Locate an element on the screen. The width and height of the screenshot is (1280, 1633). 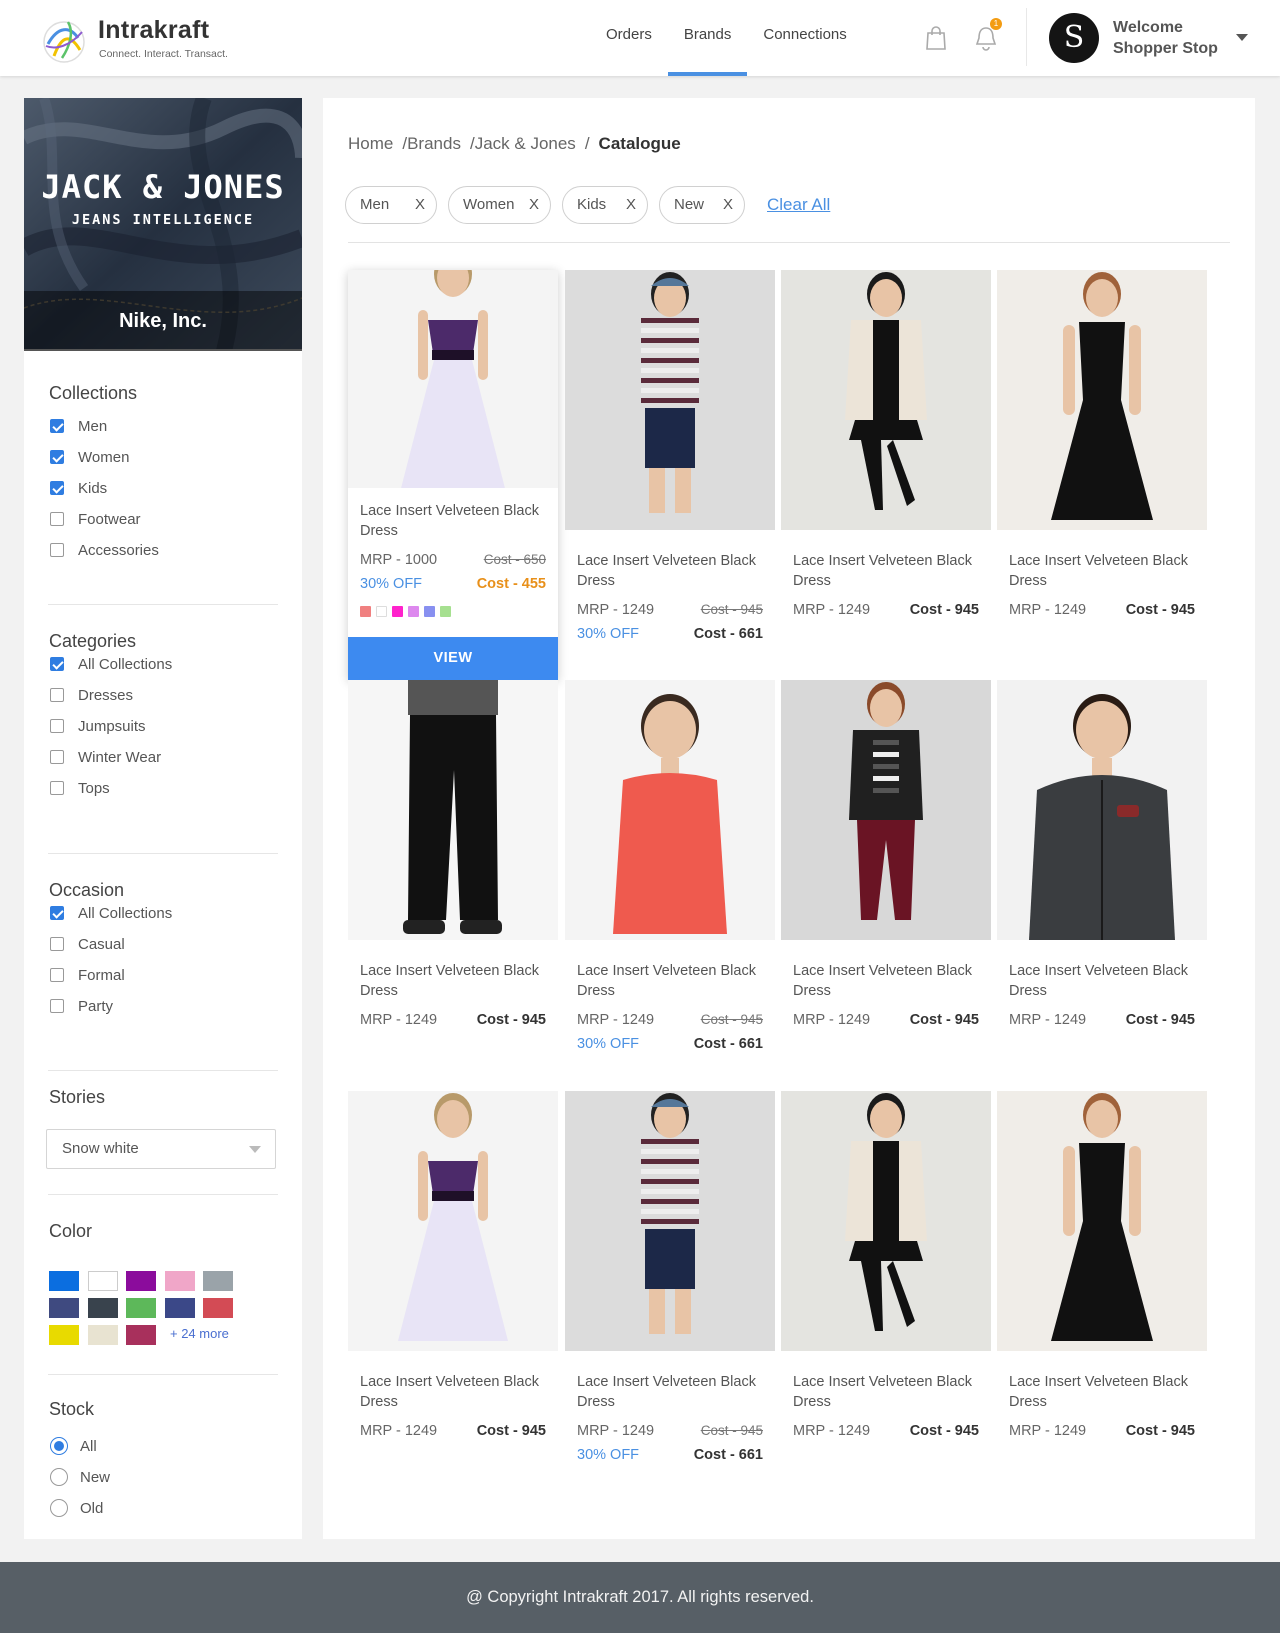
collections-option-accessories: Accessories is located at coordinates (104, 550).